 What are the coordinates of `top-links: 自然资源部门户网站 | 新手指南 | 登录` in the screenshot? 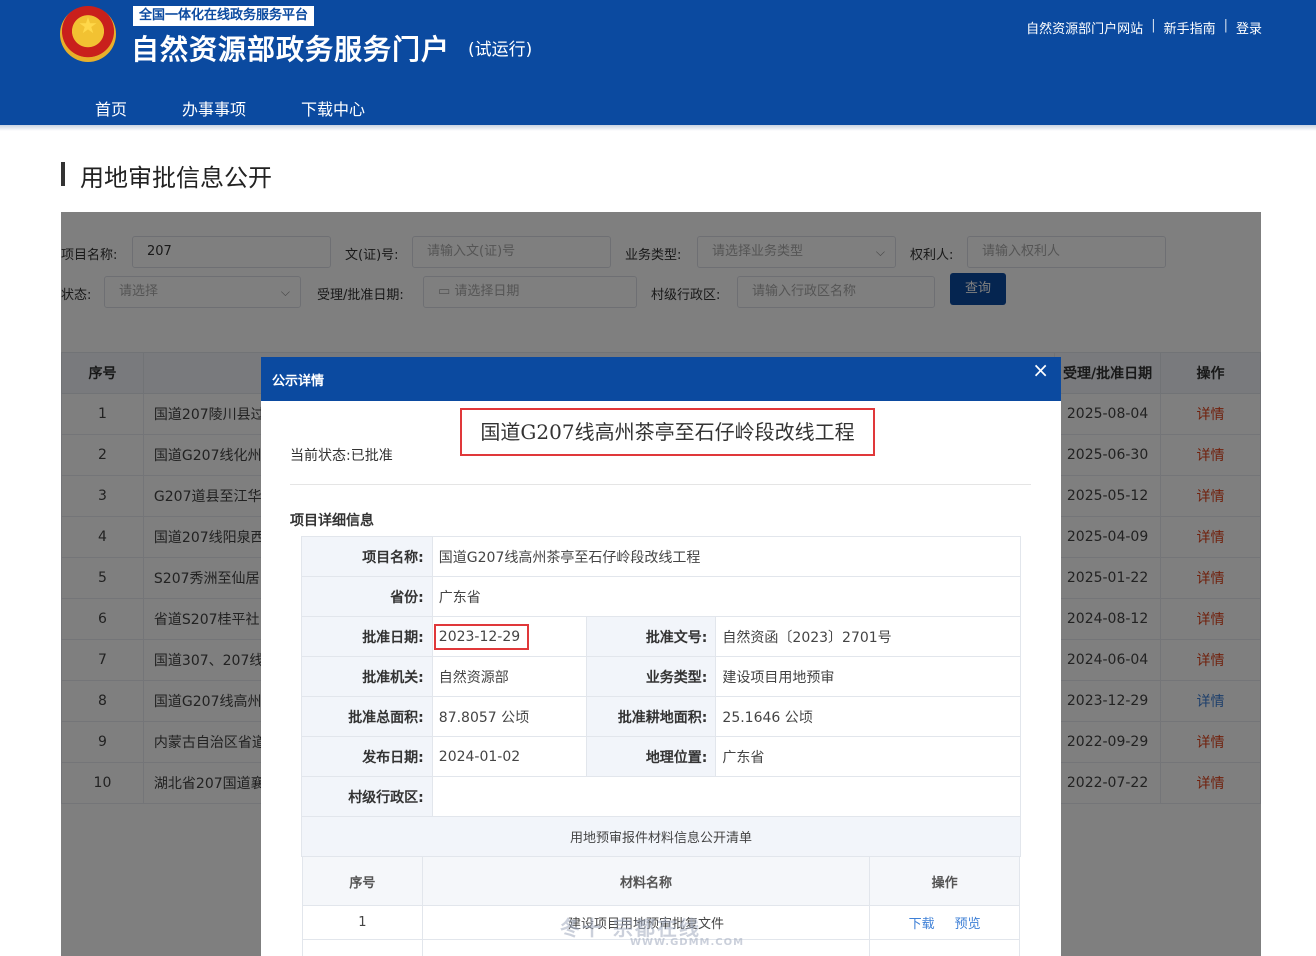 It's located at (1144, 27).